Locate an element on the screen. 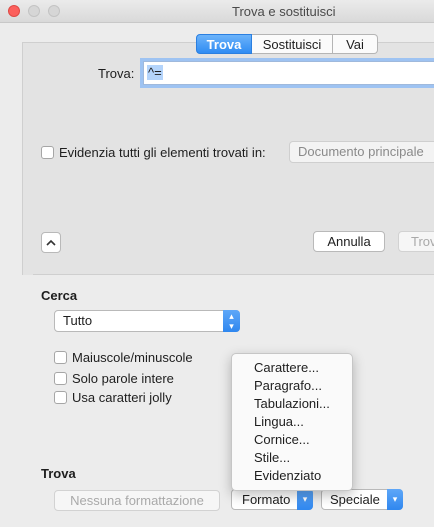 Image resolution: width=434 pixels, height=527 pixels. collapse-button is located at coordinates (51, 242).